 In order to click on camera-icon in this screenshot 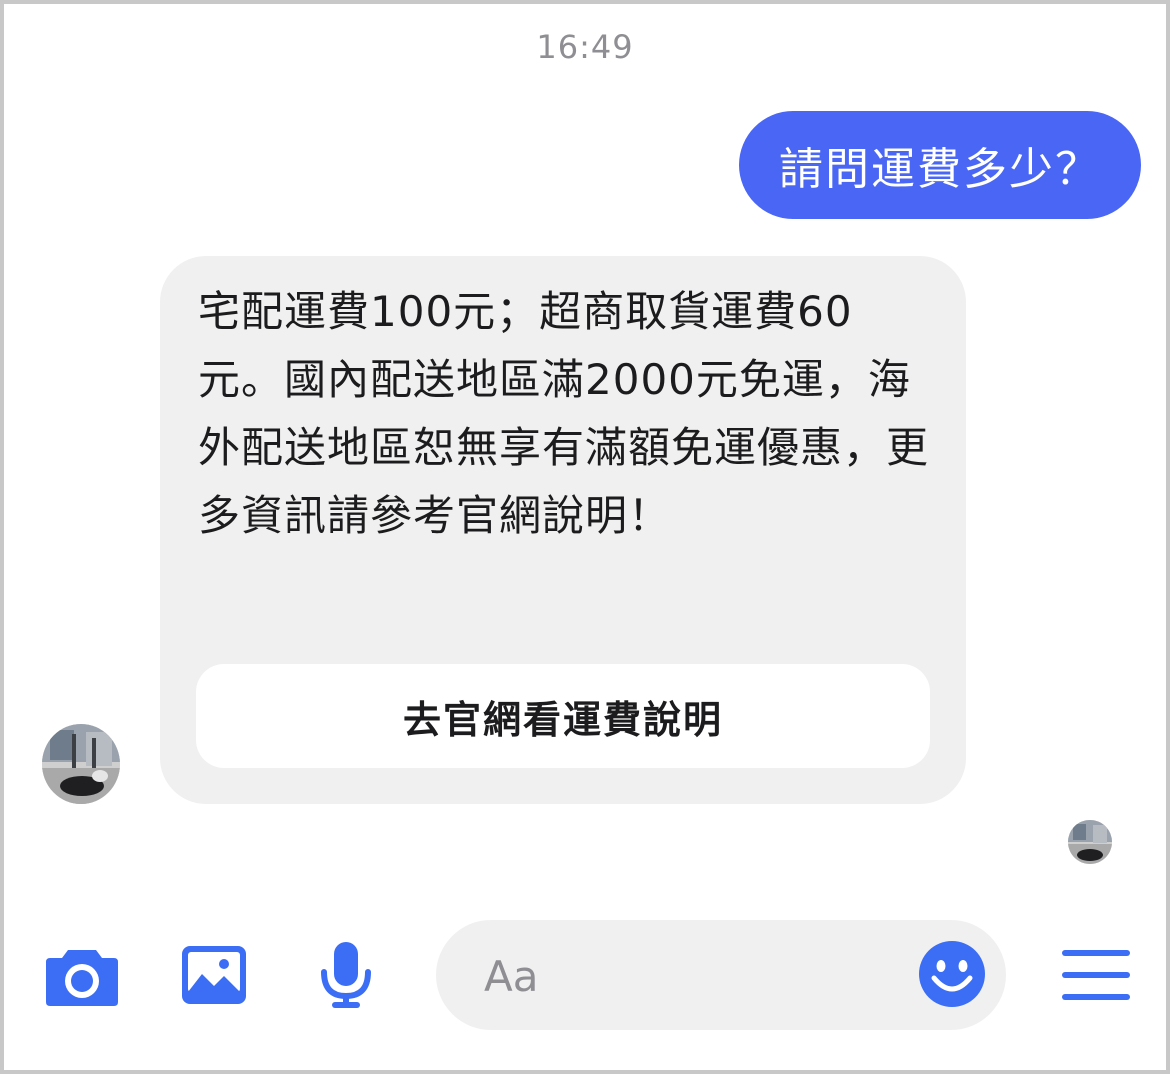, I will do `click(82, 976)`.